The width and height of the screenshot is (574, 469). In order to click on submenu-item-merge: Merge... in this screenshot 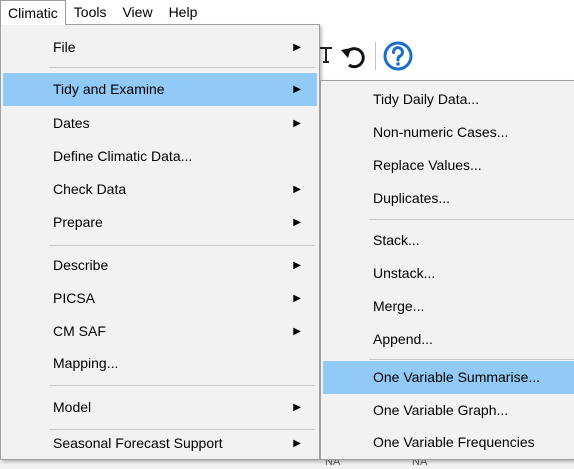, I will do `click(448, 306)`.